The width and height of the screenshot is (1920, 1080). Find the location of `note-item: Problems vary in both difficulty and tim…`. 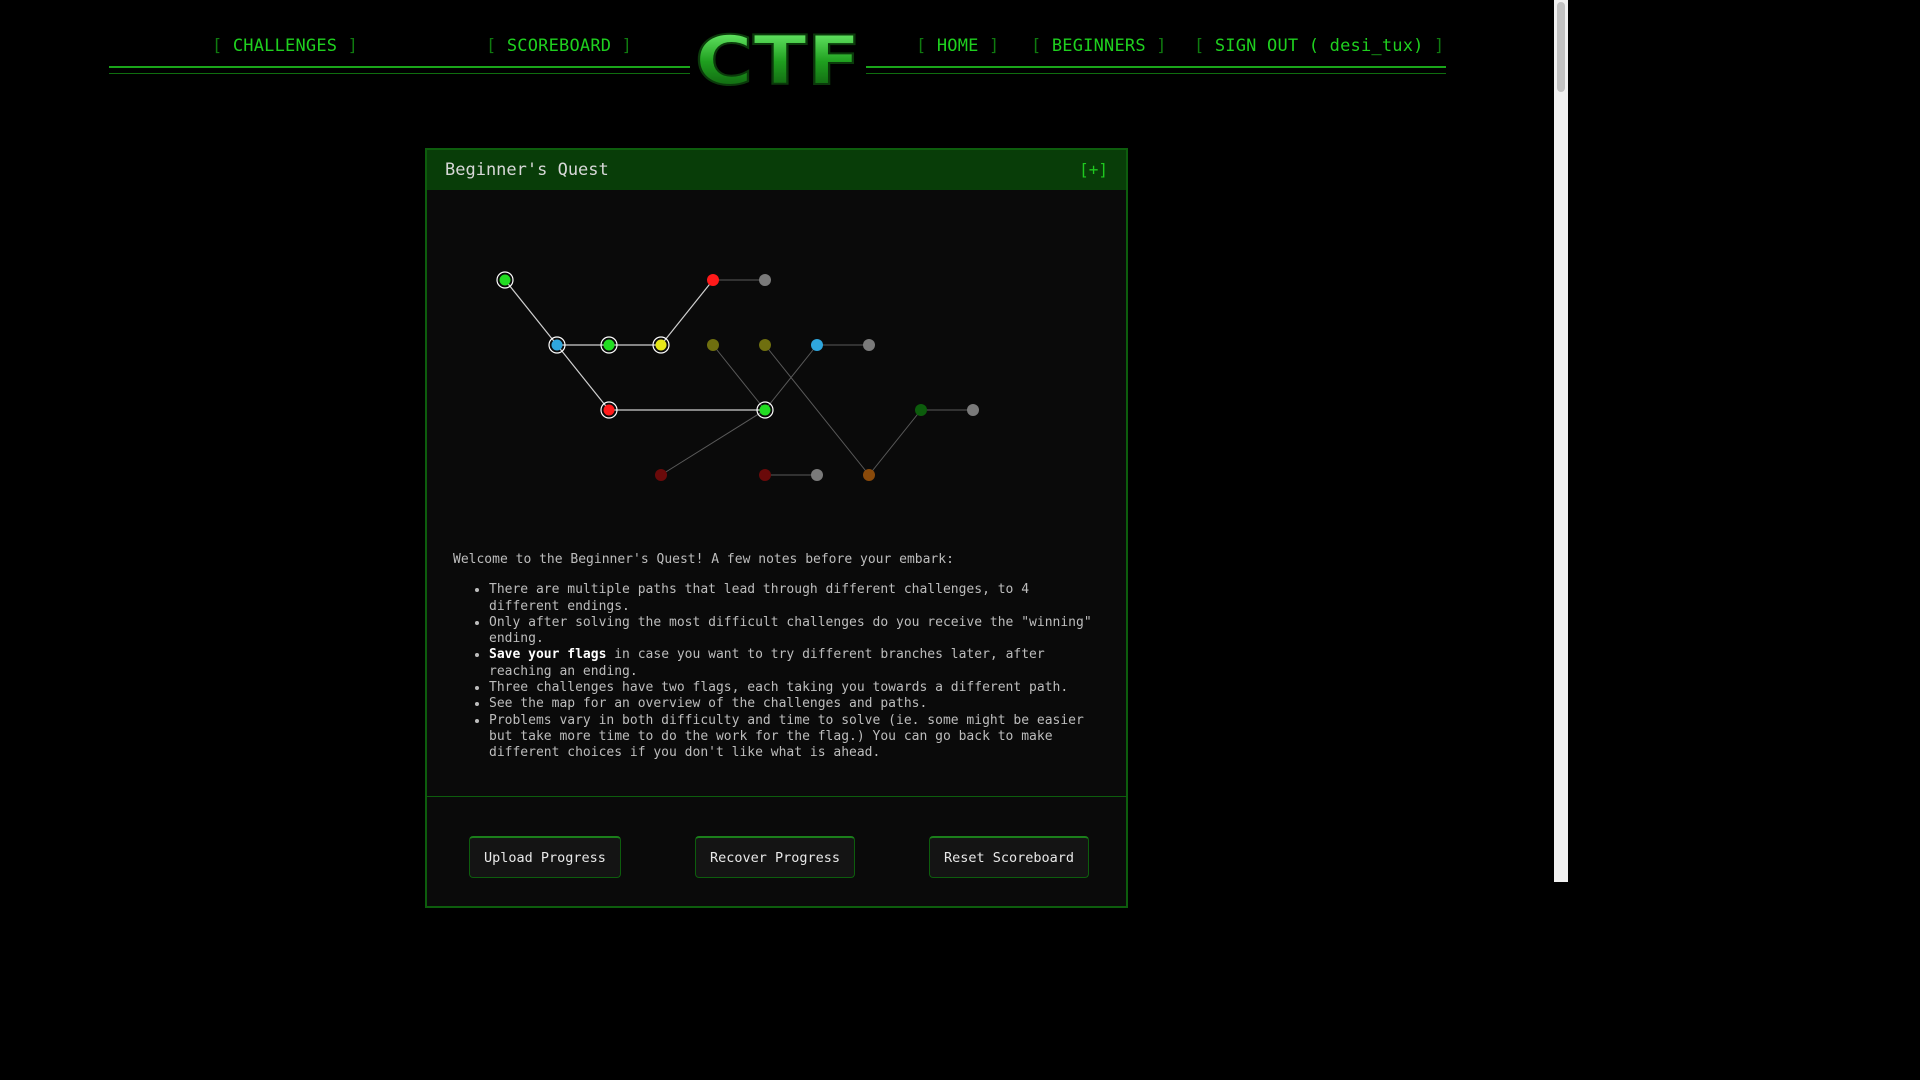

note-item: Problems vary in both difficulty and tim… is located at coordinates (796, 737).